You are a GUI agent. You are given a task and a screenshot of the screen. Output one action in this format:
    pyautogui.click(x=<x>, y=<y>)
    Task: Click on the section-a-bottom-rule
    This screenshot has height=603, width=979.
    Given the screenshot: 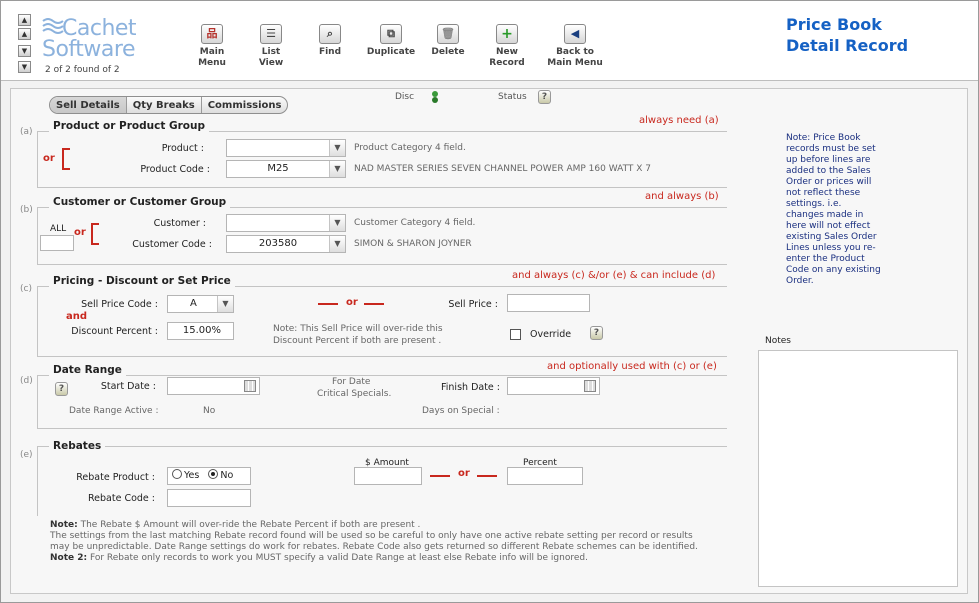 What is the action you would take?
    pyautogui.click(x=382, y=187)
    